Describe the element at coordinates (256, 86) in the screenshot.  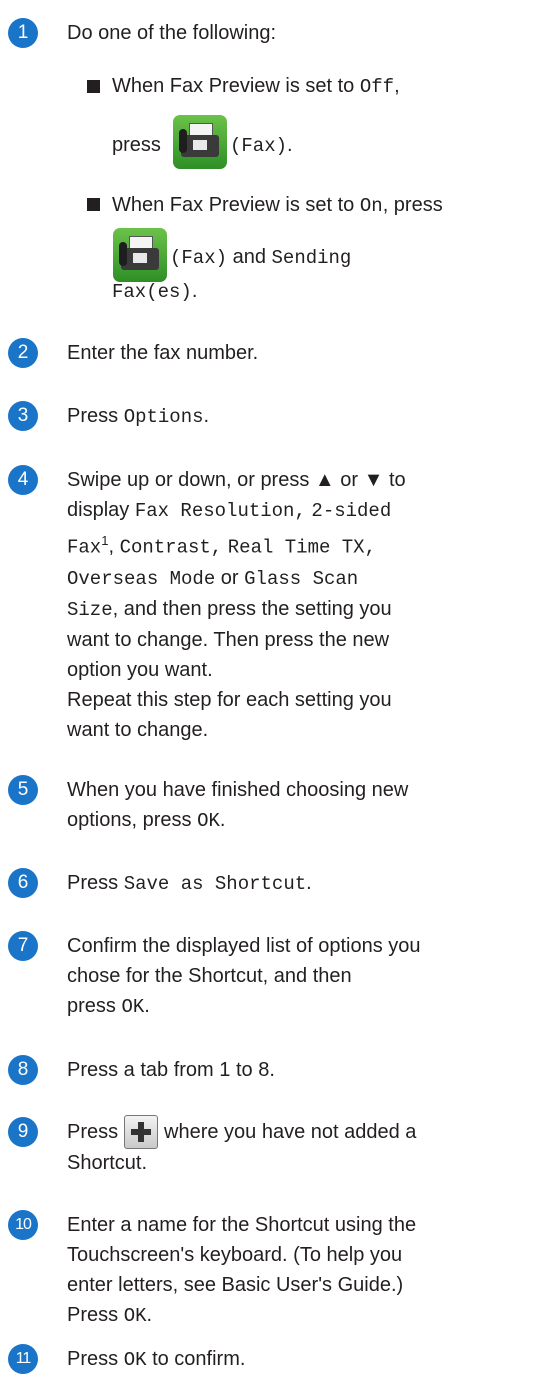
I see `step-text: When Fax Preview is set to Off,` at that location.